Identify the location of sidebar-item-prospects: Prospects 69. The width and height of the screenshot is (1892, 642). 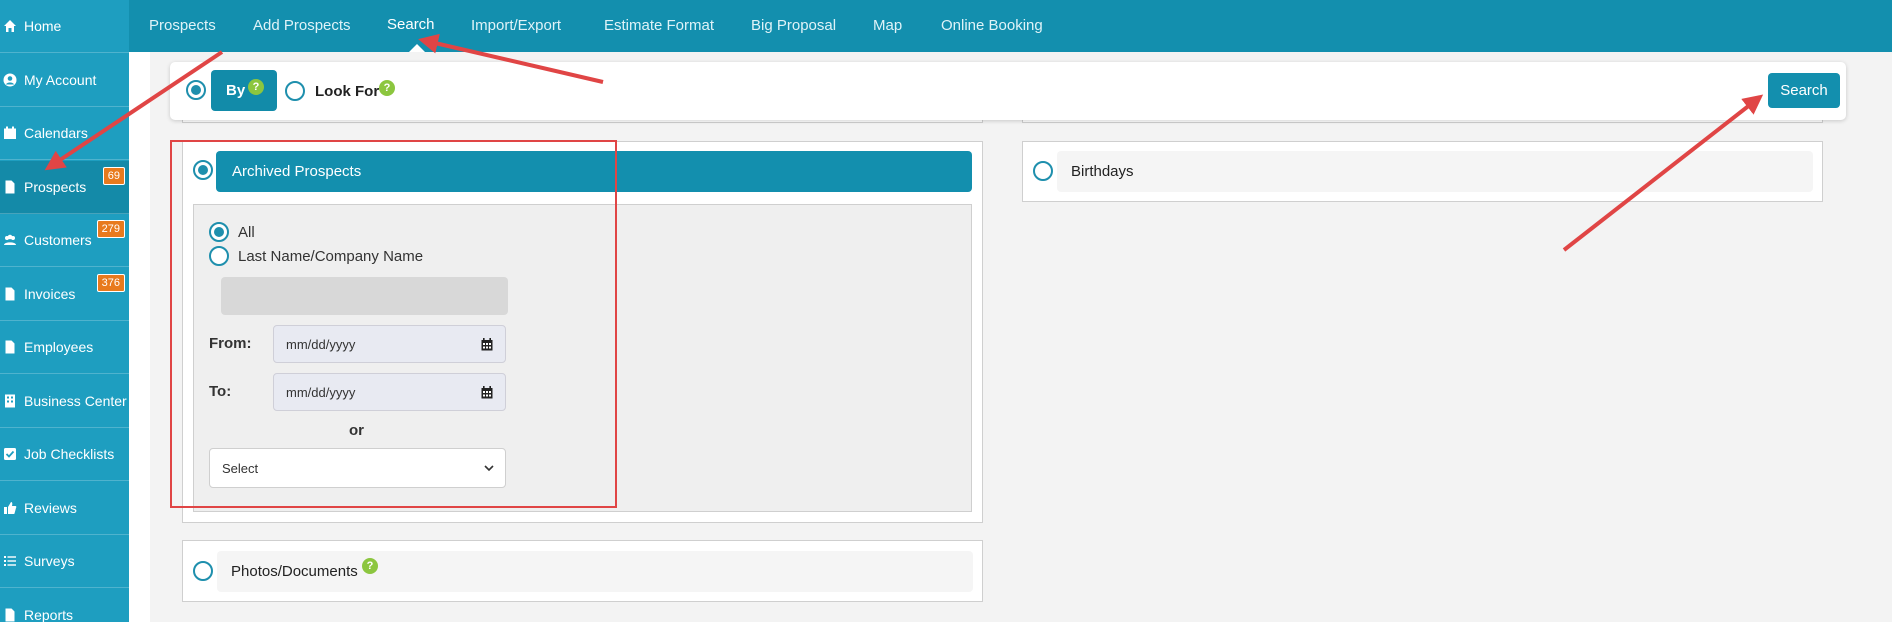
(64, 187).